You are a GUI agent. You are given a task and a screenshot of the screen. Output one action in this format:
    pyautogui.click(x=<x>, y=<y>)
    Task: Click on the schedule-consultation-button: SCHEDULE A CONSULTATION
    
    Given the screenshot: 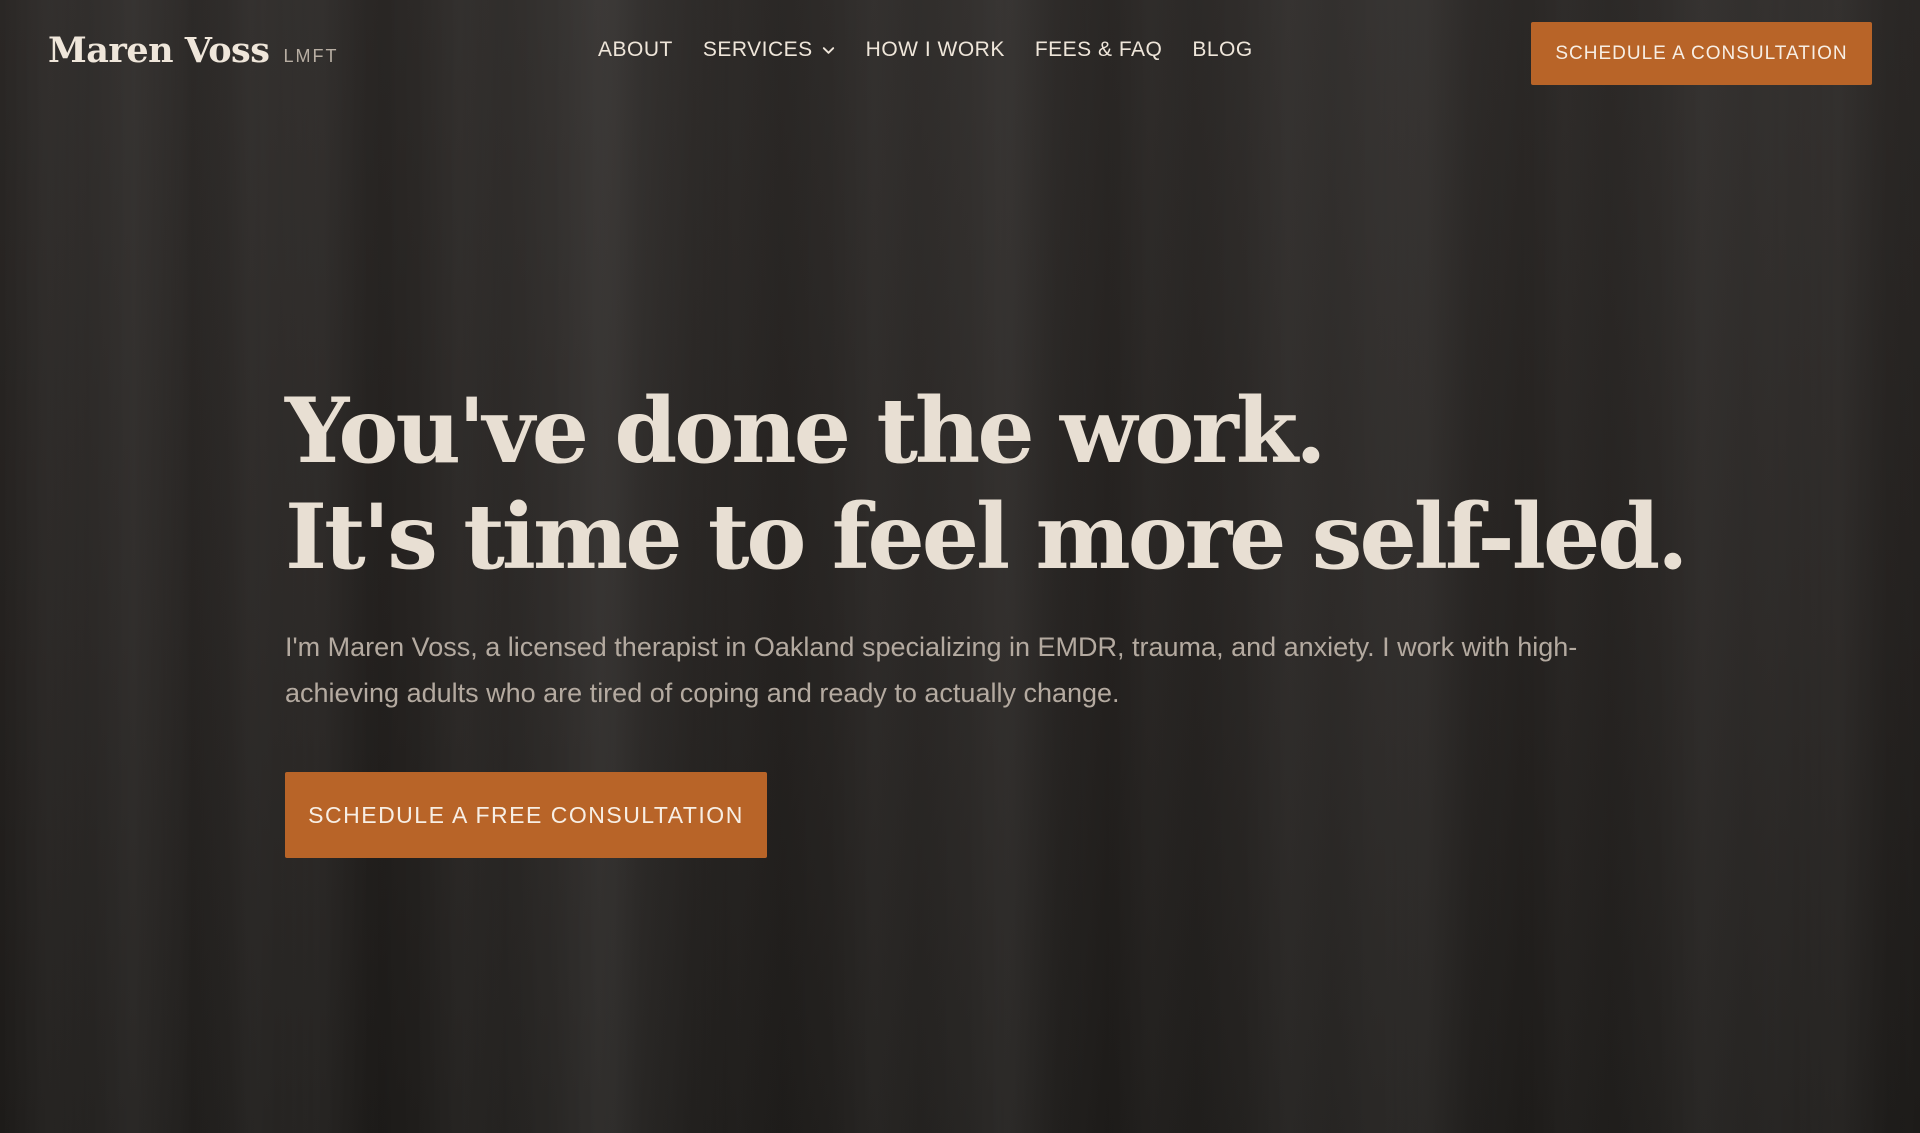 What is the action you would take?
    pyautogui.click(x=1701, y=53)
    